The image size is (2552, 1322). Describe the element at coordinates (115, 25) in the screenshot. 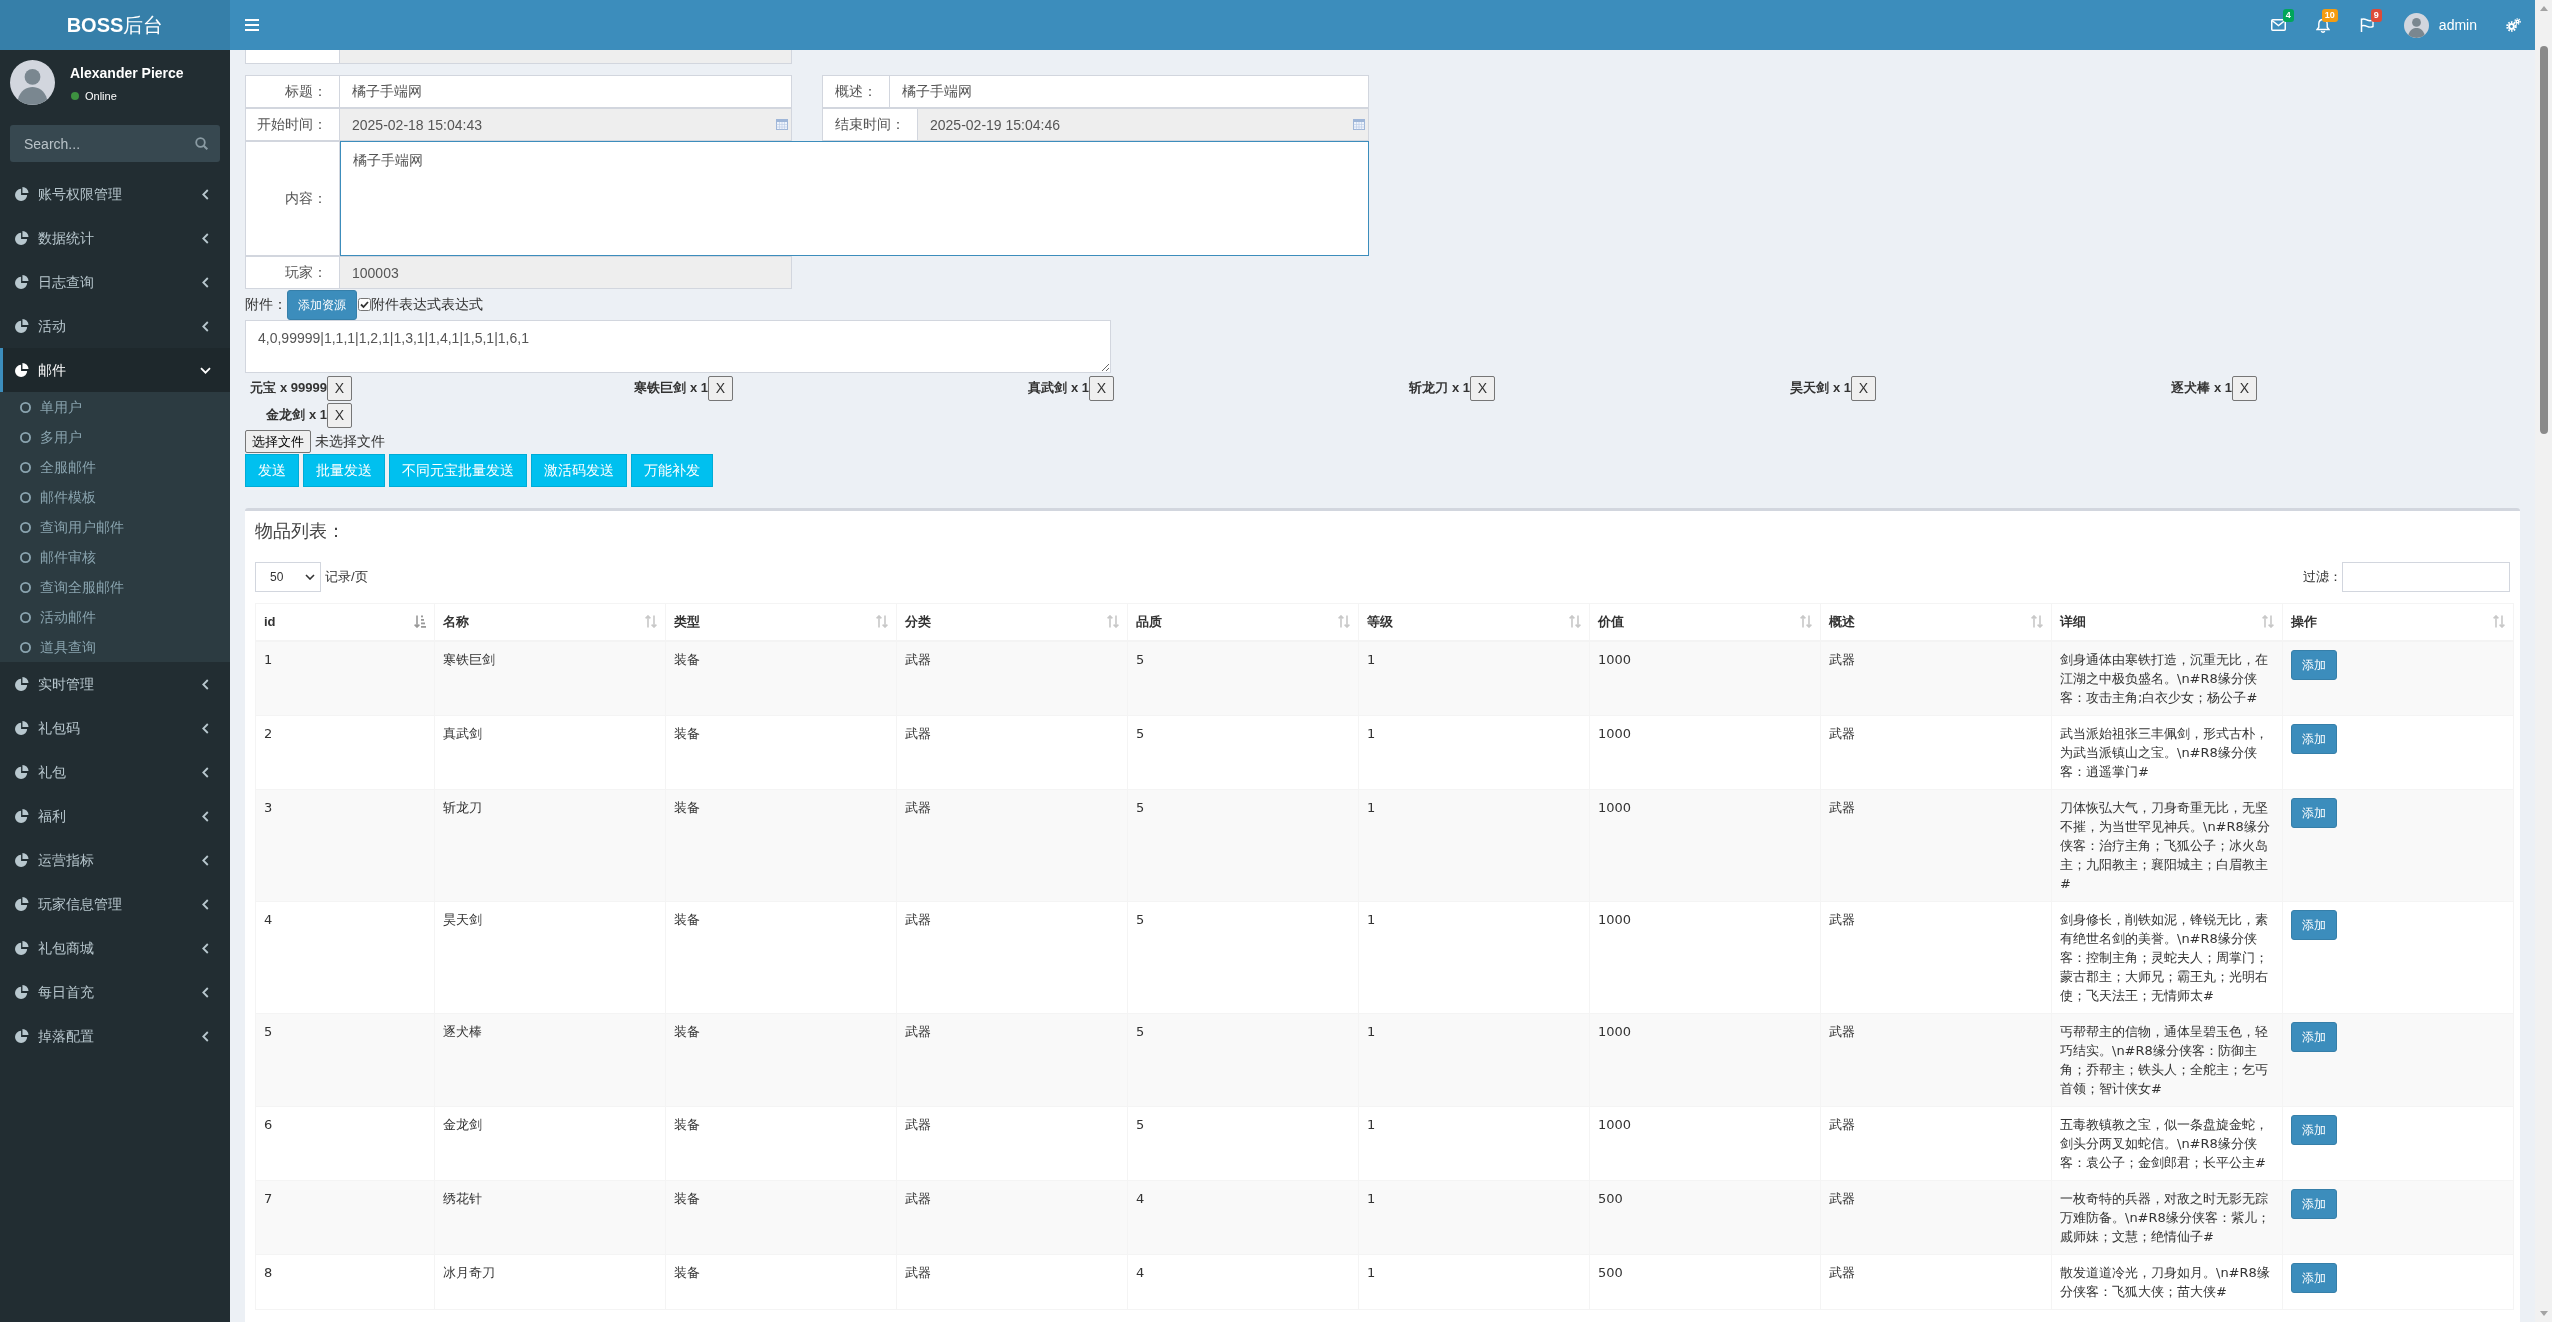

I see `logo-text: BOSS后台` at that location.